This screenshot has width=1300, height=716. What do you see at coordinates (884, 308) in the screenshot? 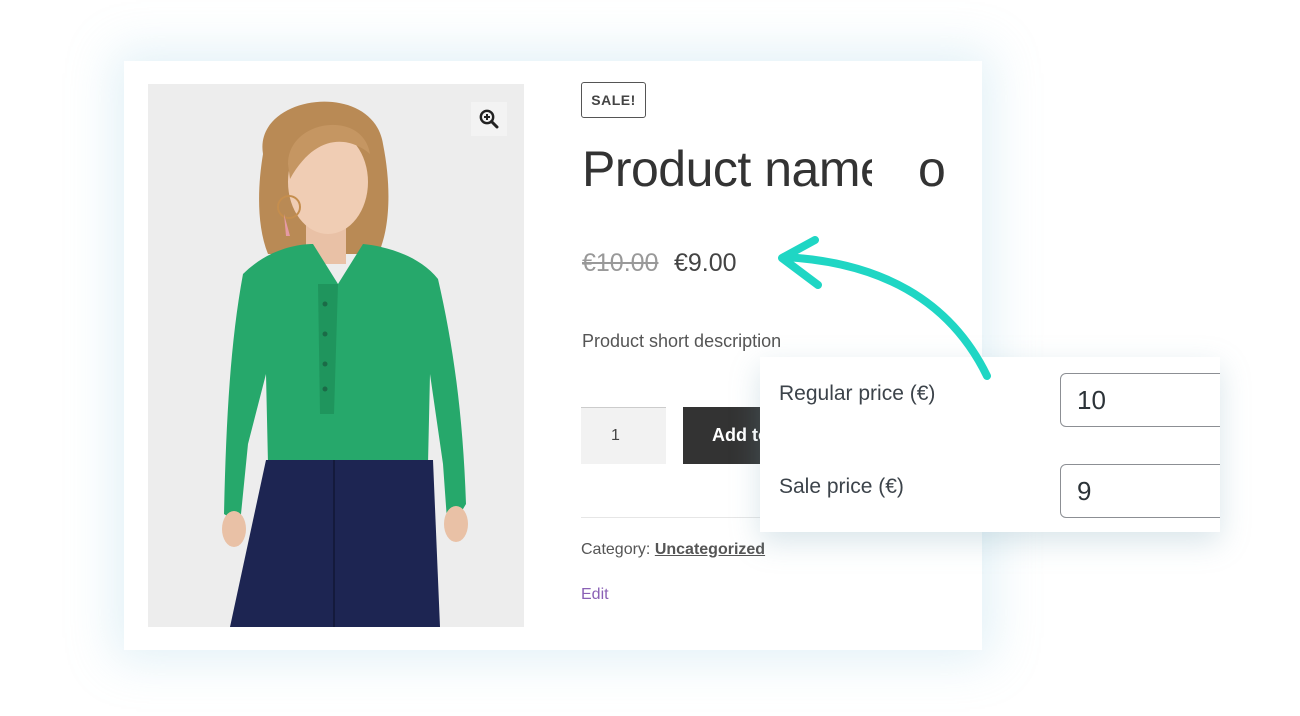
I see `curved-arrow-icon` at bounding box center [884, 308].